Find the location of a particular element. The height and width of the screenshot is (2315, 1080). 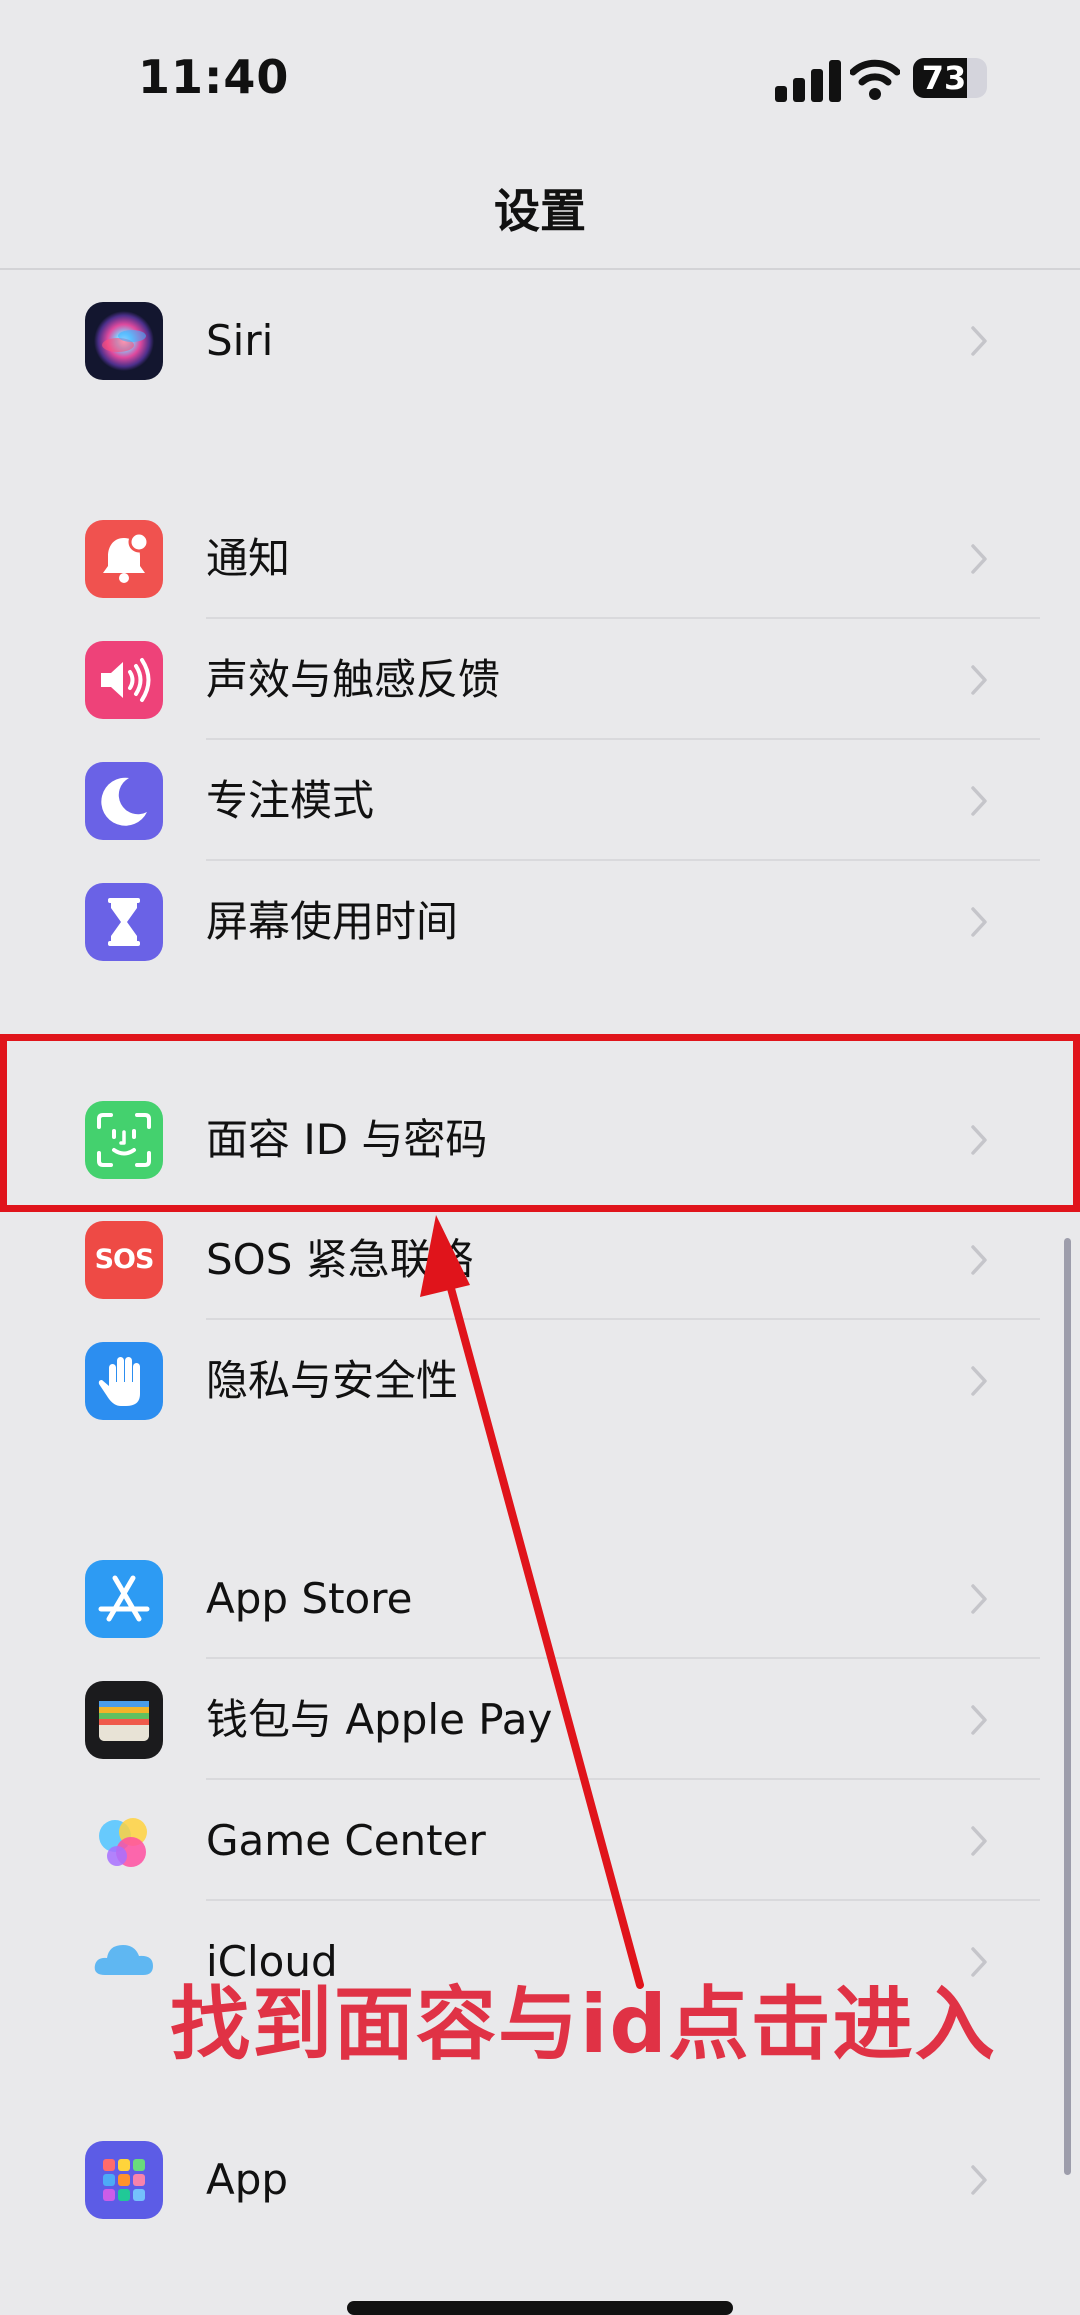

emergency-sos-label: SOS 紧急联络 is located at coordinates (340, 1259).